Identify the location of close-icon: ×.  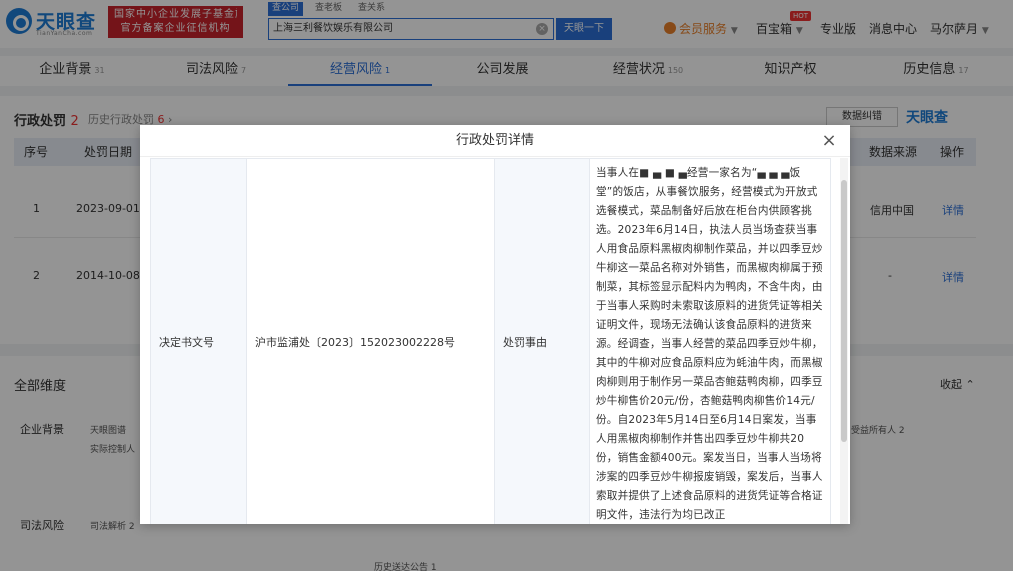
(829, 141).